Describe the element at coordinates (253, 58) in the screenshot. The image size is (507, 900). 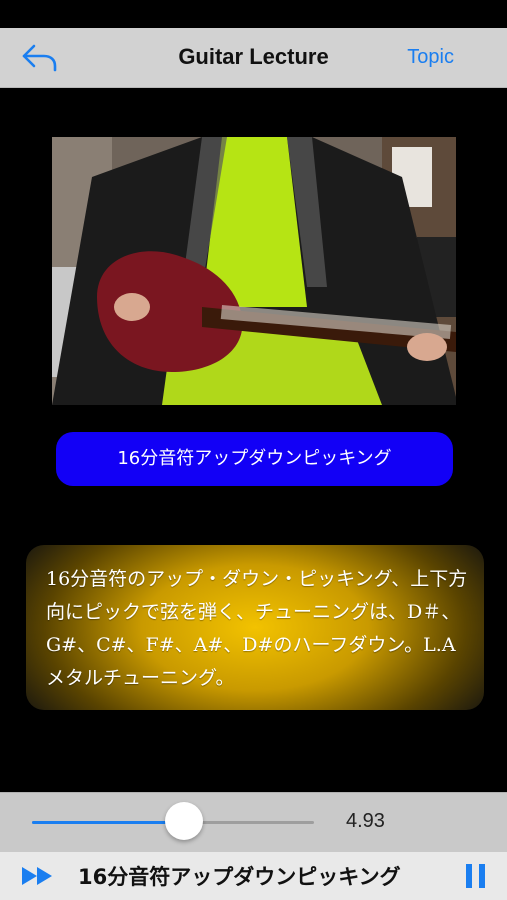
I see `navigation-bar: Guitar Lecture Topic` at that location.